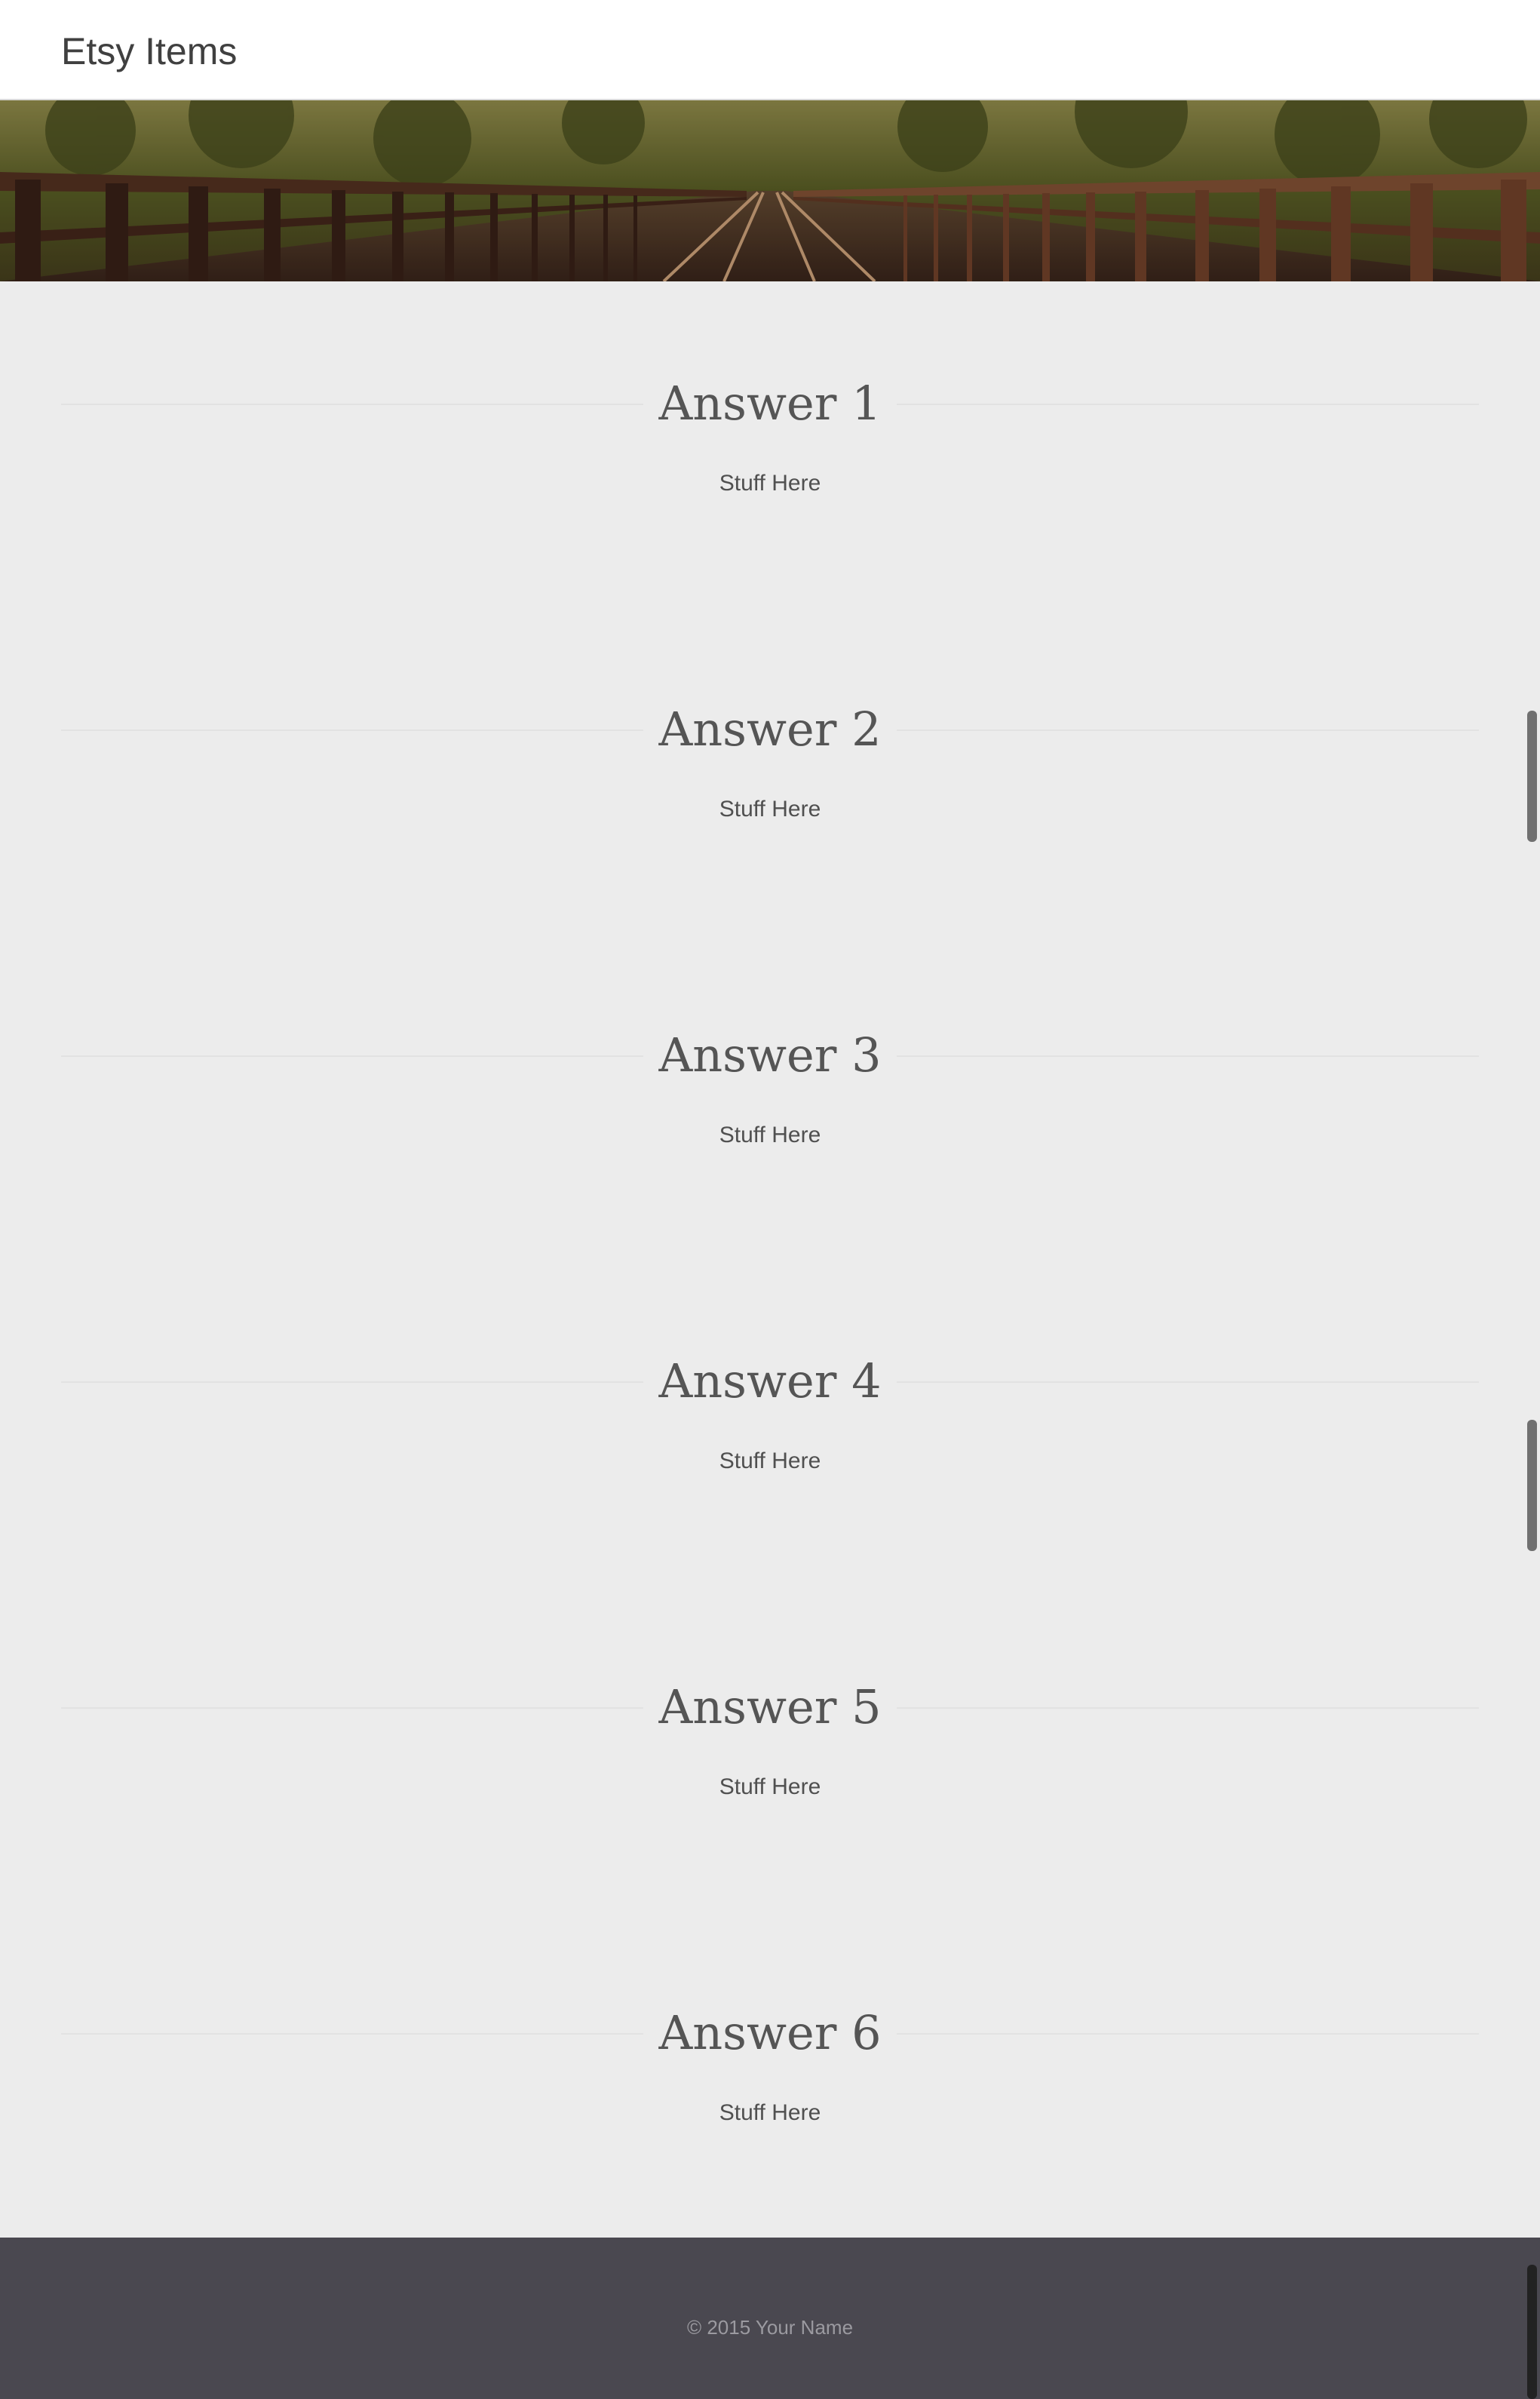  What do you see at coordinates (770, 403) in the screenshot?
I see `answer-heading: Answer 1` at bounding box center [770, 403].